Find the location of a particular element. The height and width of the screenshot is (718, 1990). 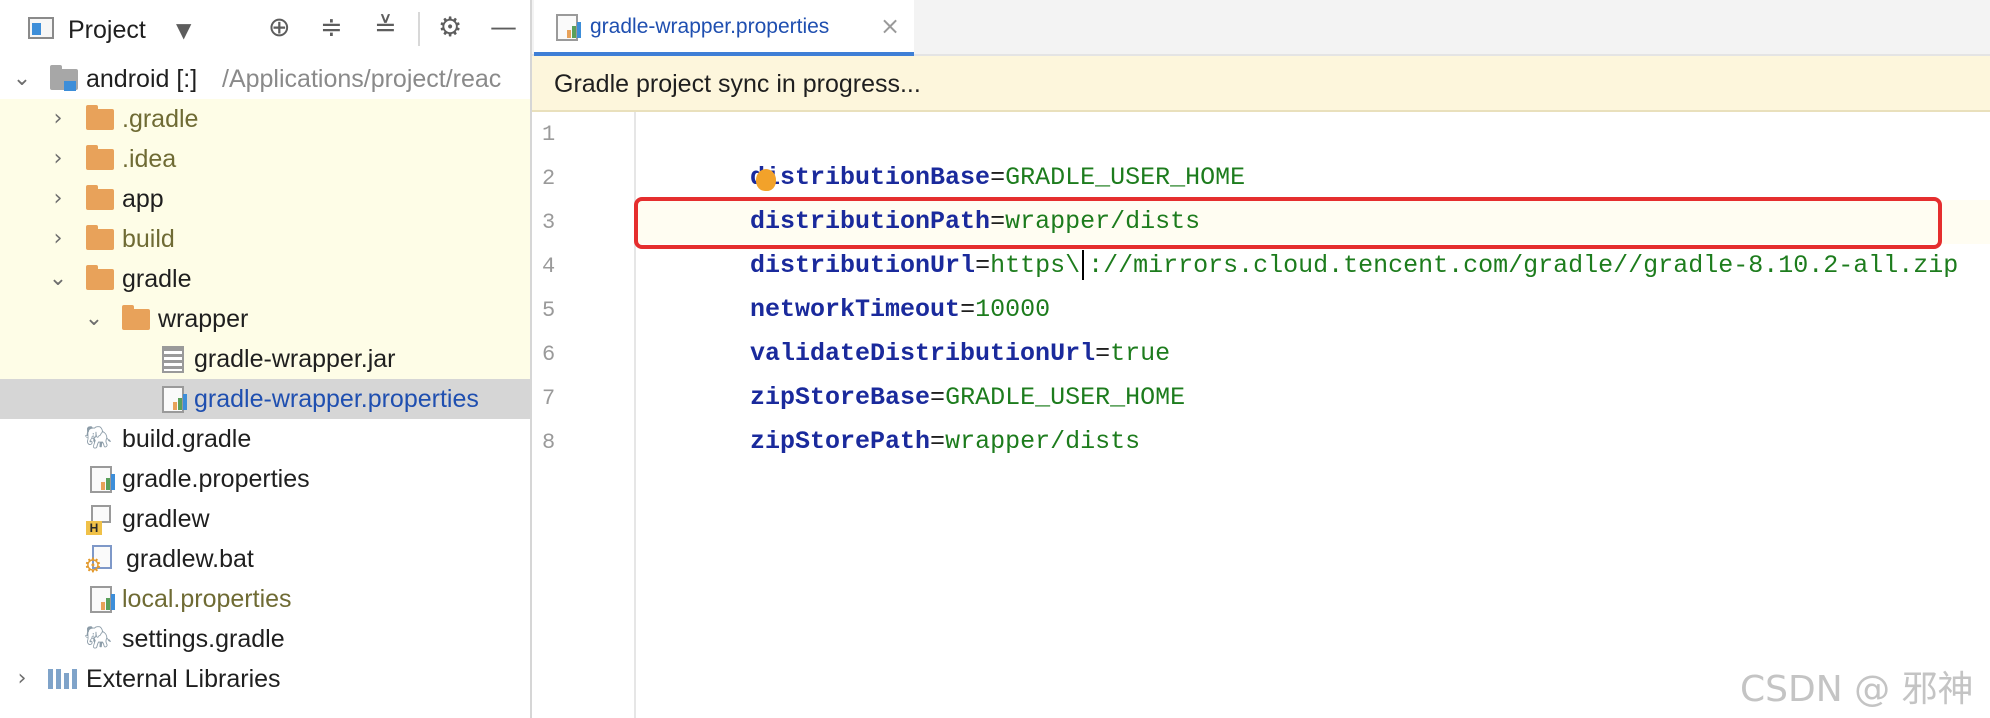

tree-item-gradle-wrapper-properties: gradle-wrapper.properties is located at coordinates (265, 399).